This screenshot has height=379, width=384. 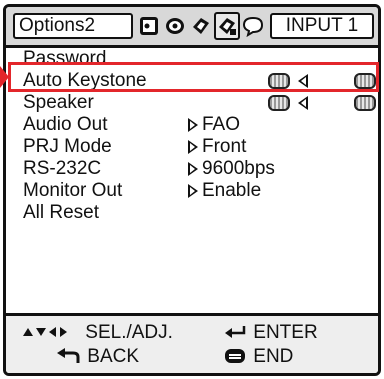 I want to click on options2-menu-icon, so click(x=227, y=26).